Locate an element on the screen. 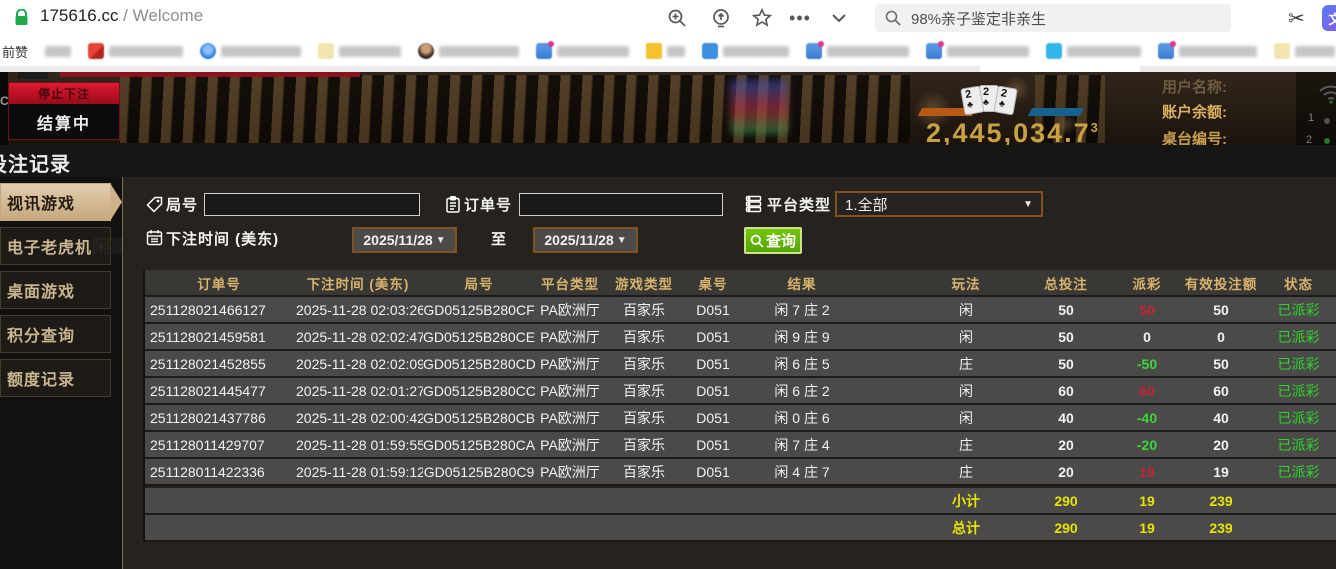 Image resolution: width=1336 pixels, height=569 pixels. round-number-cell: GD05125B280CF is located at coordinates (479, 309).